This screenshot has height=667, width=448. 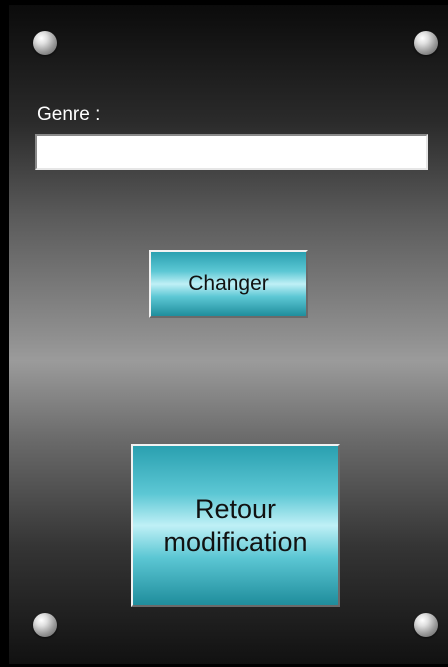 What do you see at coordinates (69, 114) in the screenshot?
I see `genre-label: Genre :` at bounding box center [69, 114].